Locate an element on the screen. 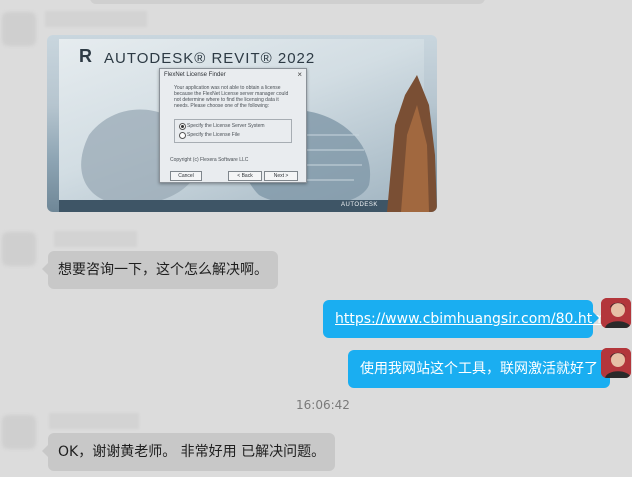  option-license-file-label: Specify the License File is located at coordinates (213, 135).